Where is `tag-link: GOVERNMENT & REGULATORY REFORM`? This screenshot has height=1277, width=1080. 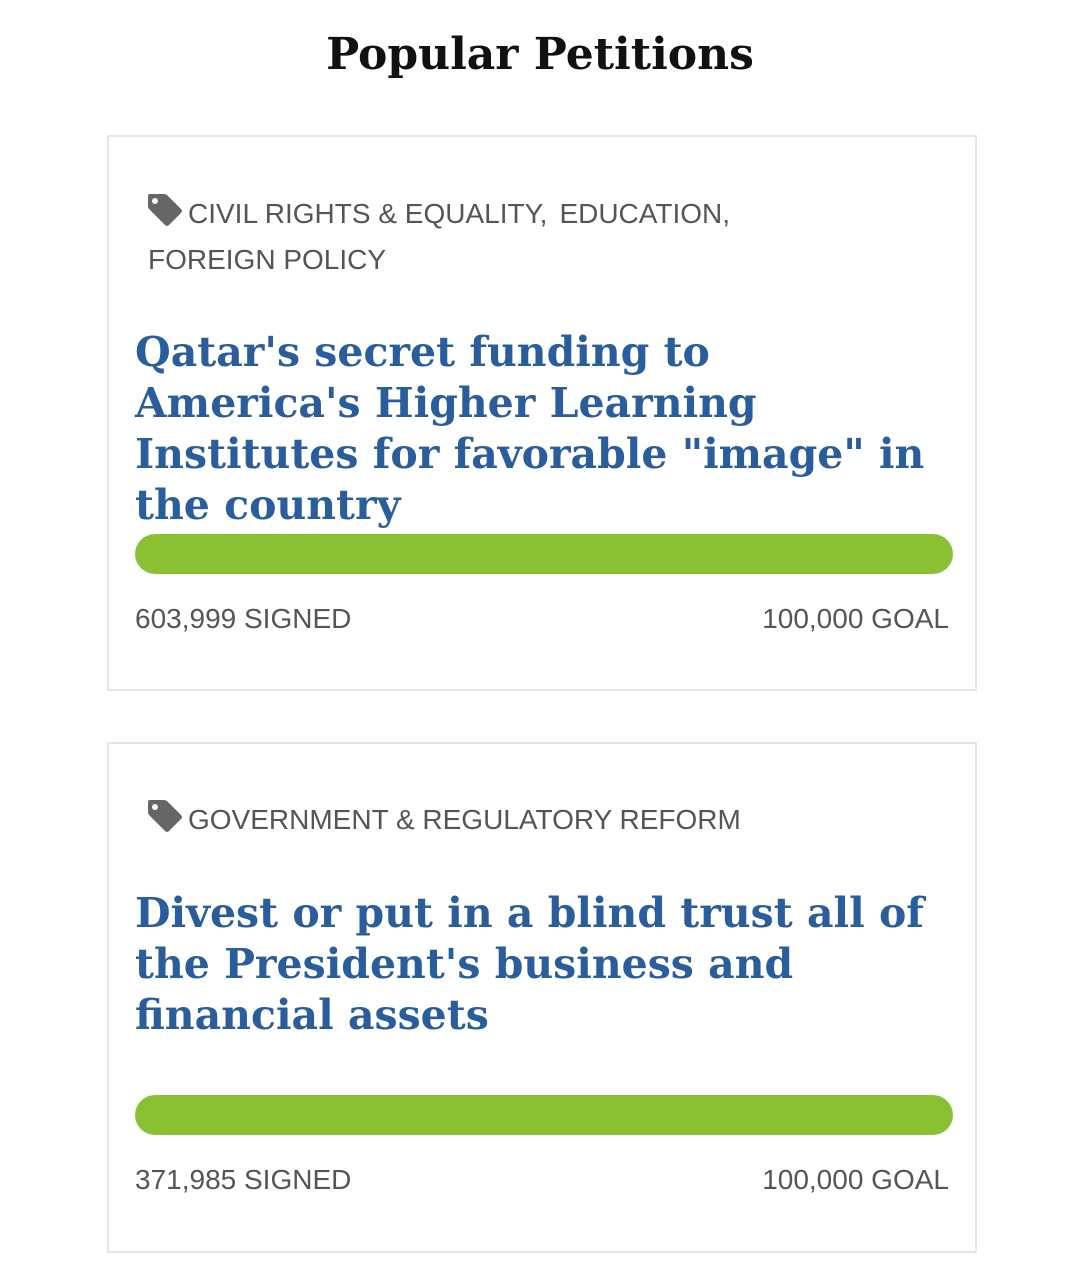 tag-link: GOVERNMENT & REGULATORY REFORM is located at coordinates (464, 819).